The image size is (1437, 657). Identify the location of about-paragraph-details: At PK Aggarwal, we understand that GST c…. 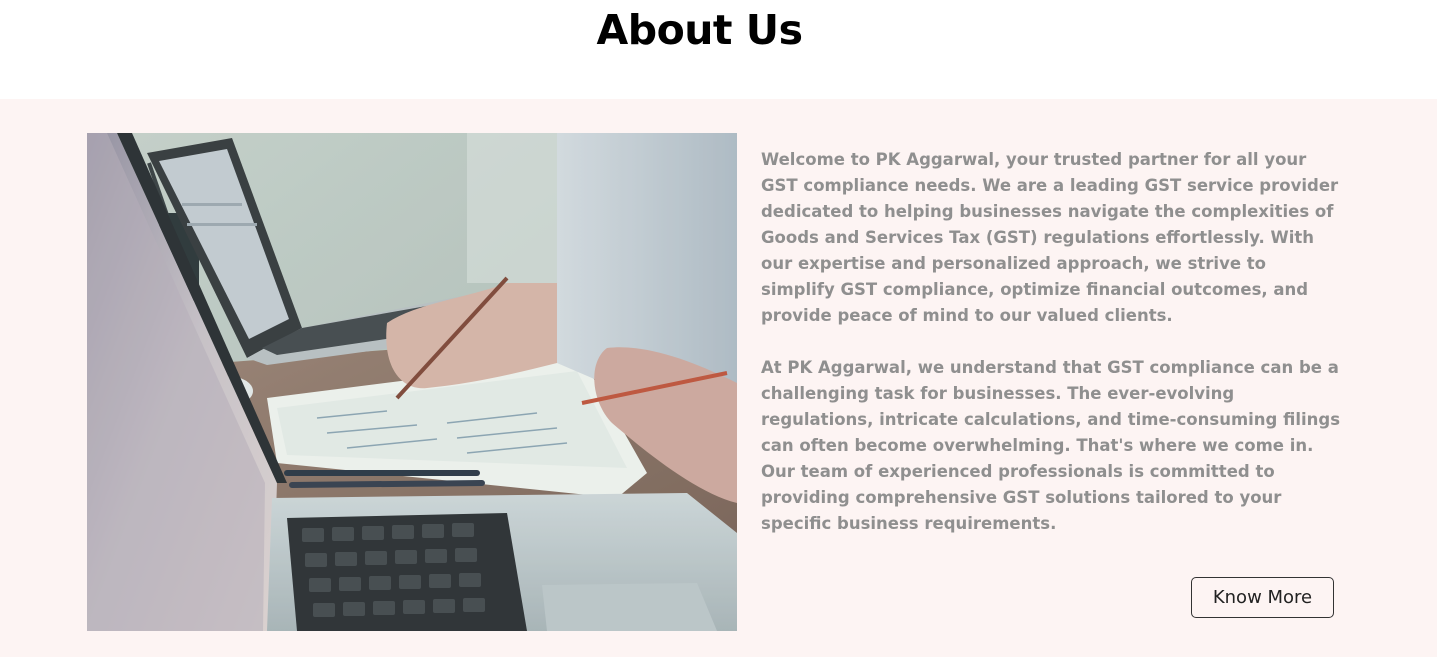
(1051, 445).